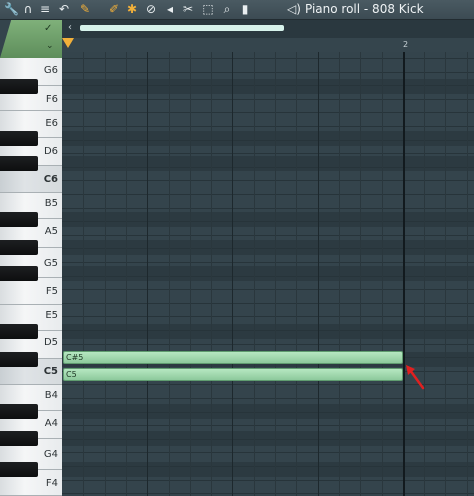 The height and width of the screenshot is (496, 474). I want to click on undo-icon: ↶, so click(64, 9).